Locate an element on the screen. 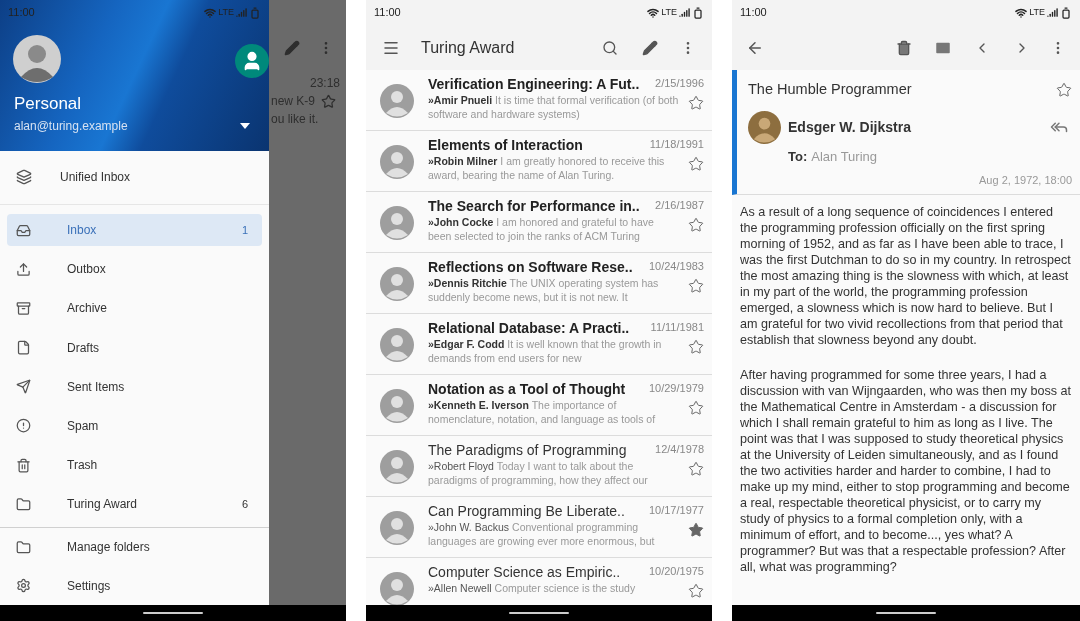 This screenshot has height=621, width=1080. search-icon is located at coordinates (610, 47).